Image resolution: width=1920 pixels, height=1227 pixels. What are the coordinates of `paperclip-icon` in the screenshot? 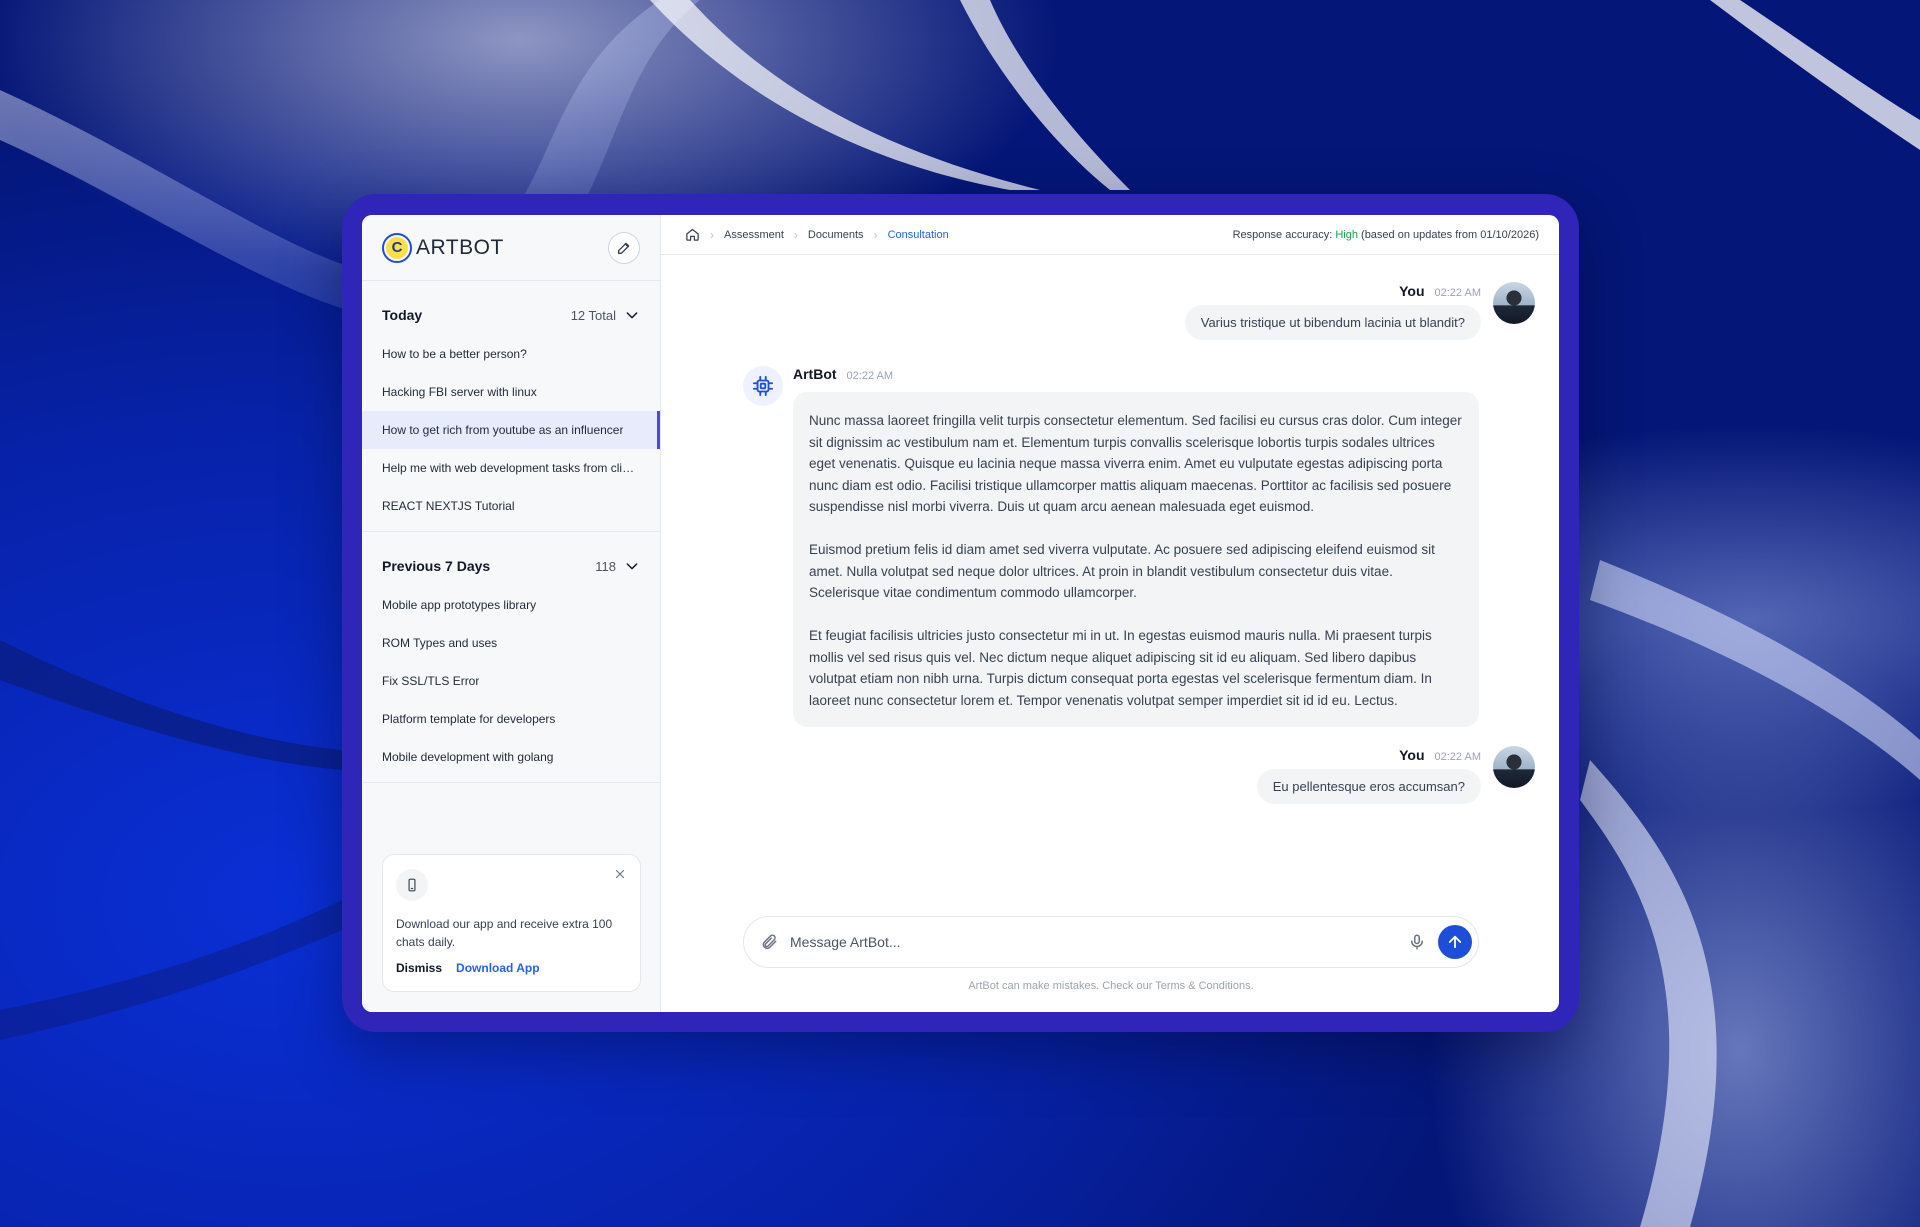 It's located at (769, 942).